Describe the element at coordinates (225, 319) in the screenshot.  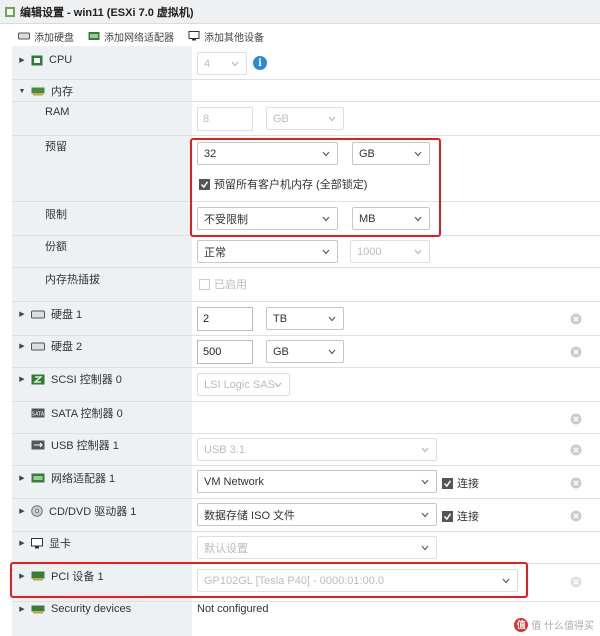
I see `disk1-size-input: 2` at that location.